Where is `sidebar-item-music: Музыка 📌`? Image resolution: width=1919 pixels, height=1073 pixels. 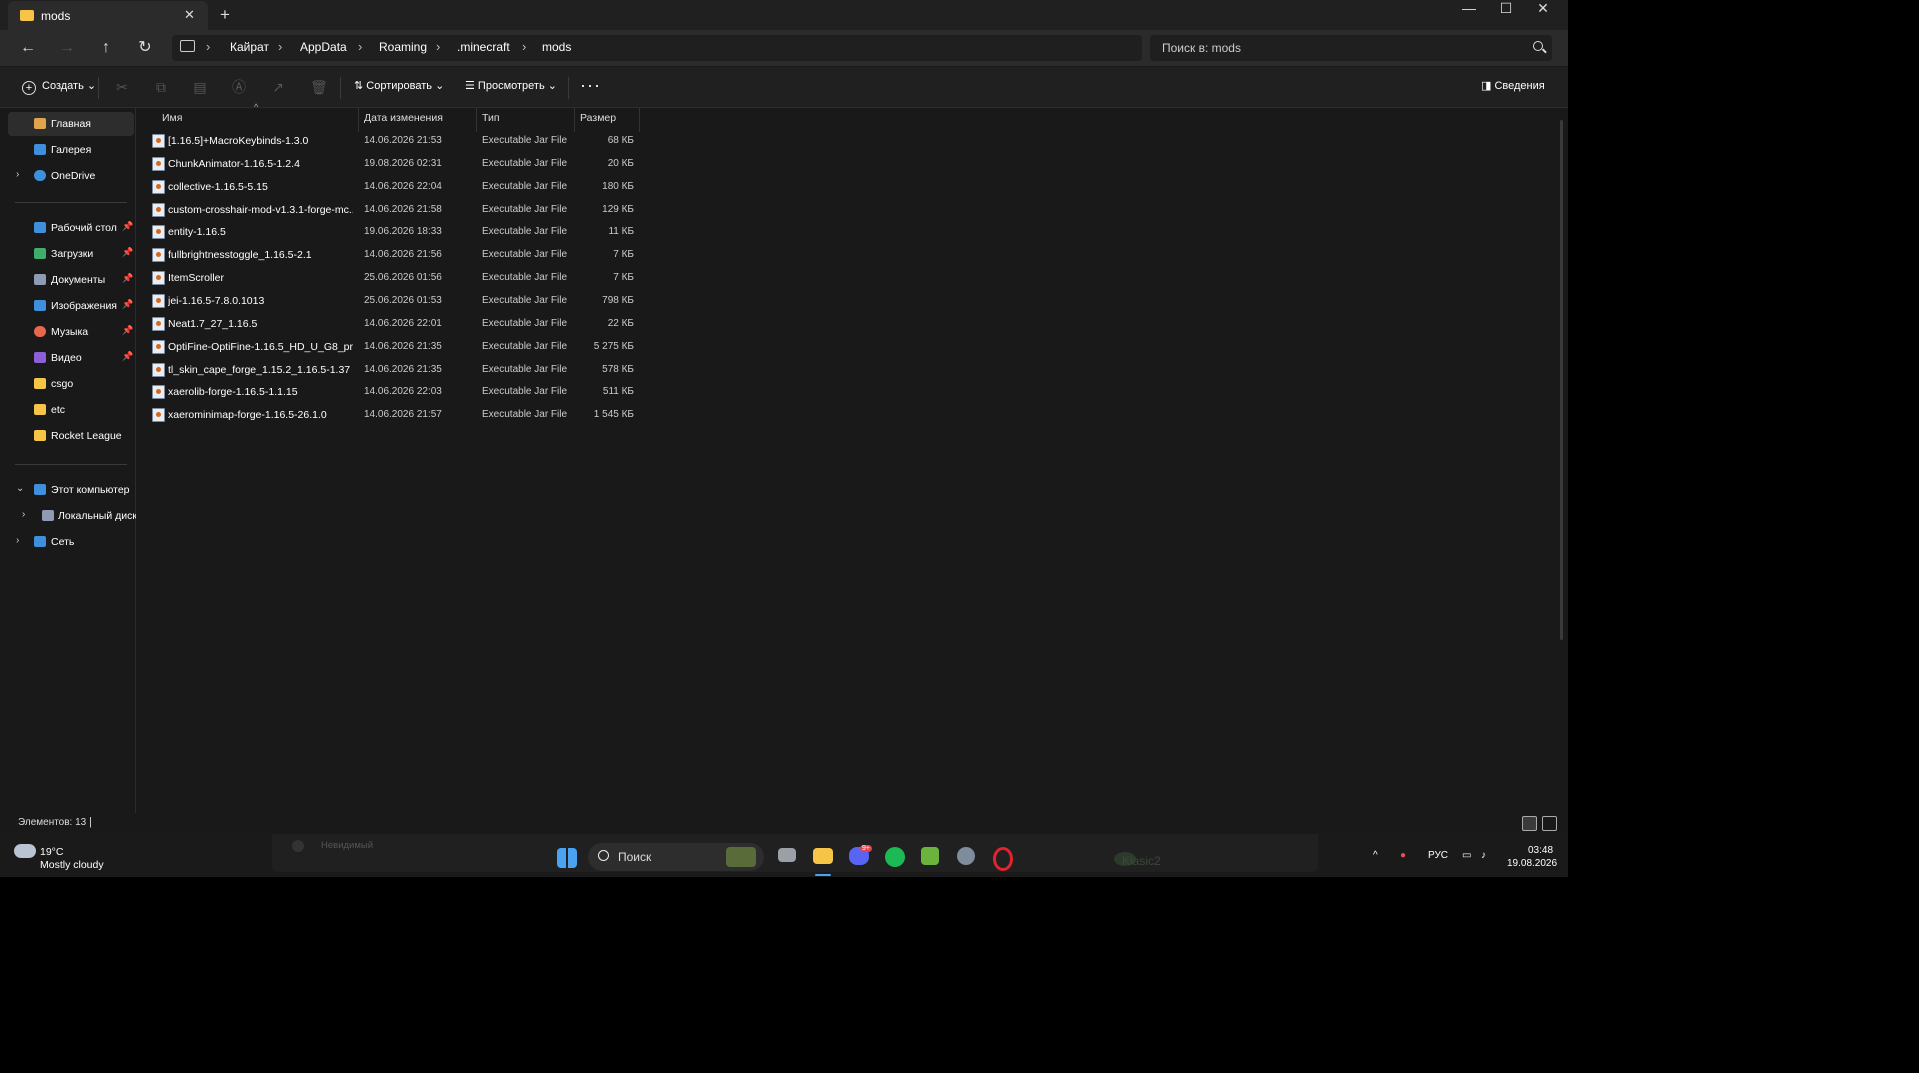 sidebar-item-music: Музыка 📌 is located at coordinates (71, 332).